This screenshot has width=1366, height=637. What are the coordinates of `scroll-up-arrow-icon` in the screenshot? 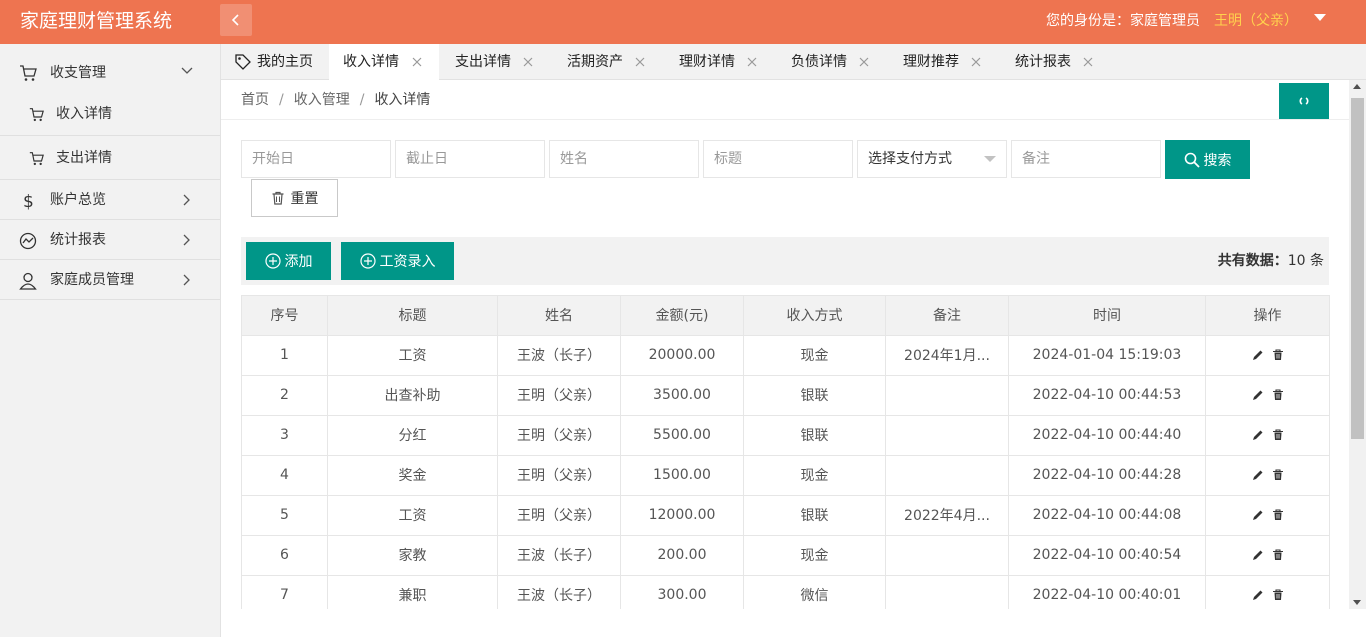 It's located at (1357, 86).